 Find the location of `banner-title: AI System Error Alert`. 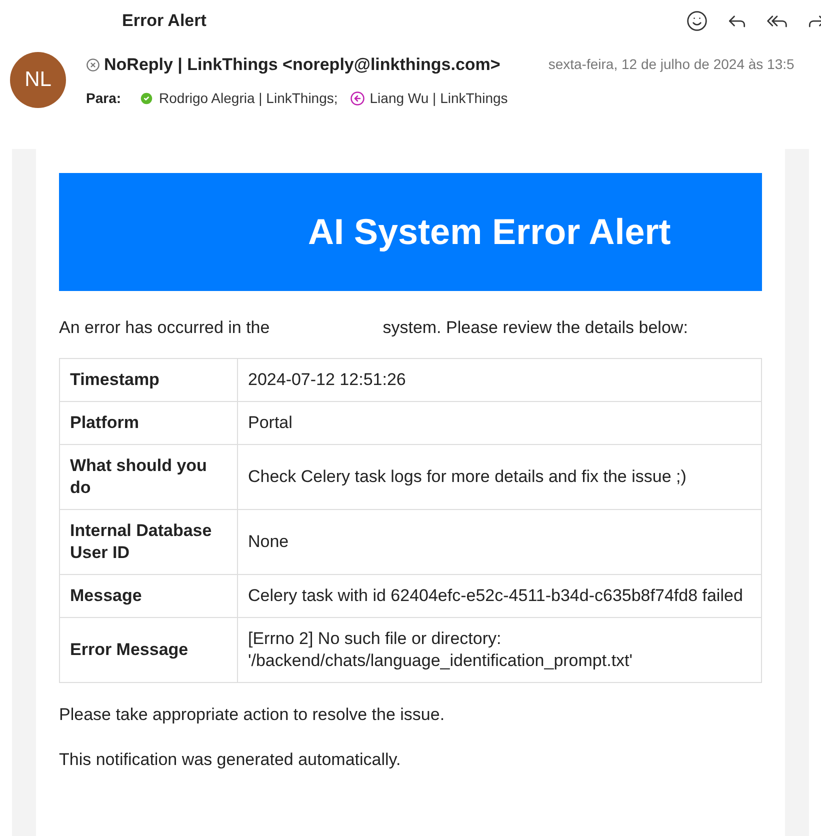

banner-title: AI System Error Alert is located at coordinates (489, 232).